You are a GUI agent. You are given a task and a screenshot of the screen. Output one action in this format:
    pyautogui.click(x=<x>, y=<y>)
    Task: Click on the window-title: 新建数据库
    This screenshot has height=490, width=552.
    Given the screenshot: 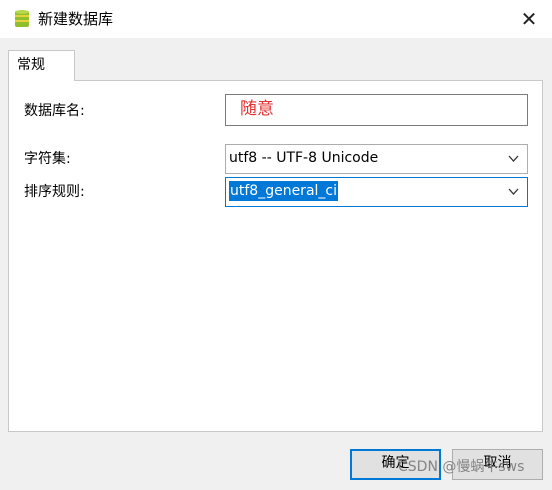 What is the action you would take?
    pyautogui.click(x=76, y=19)
    